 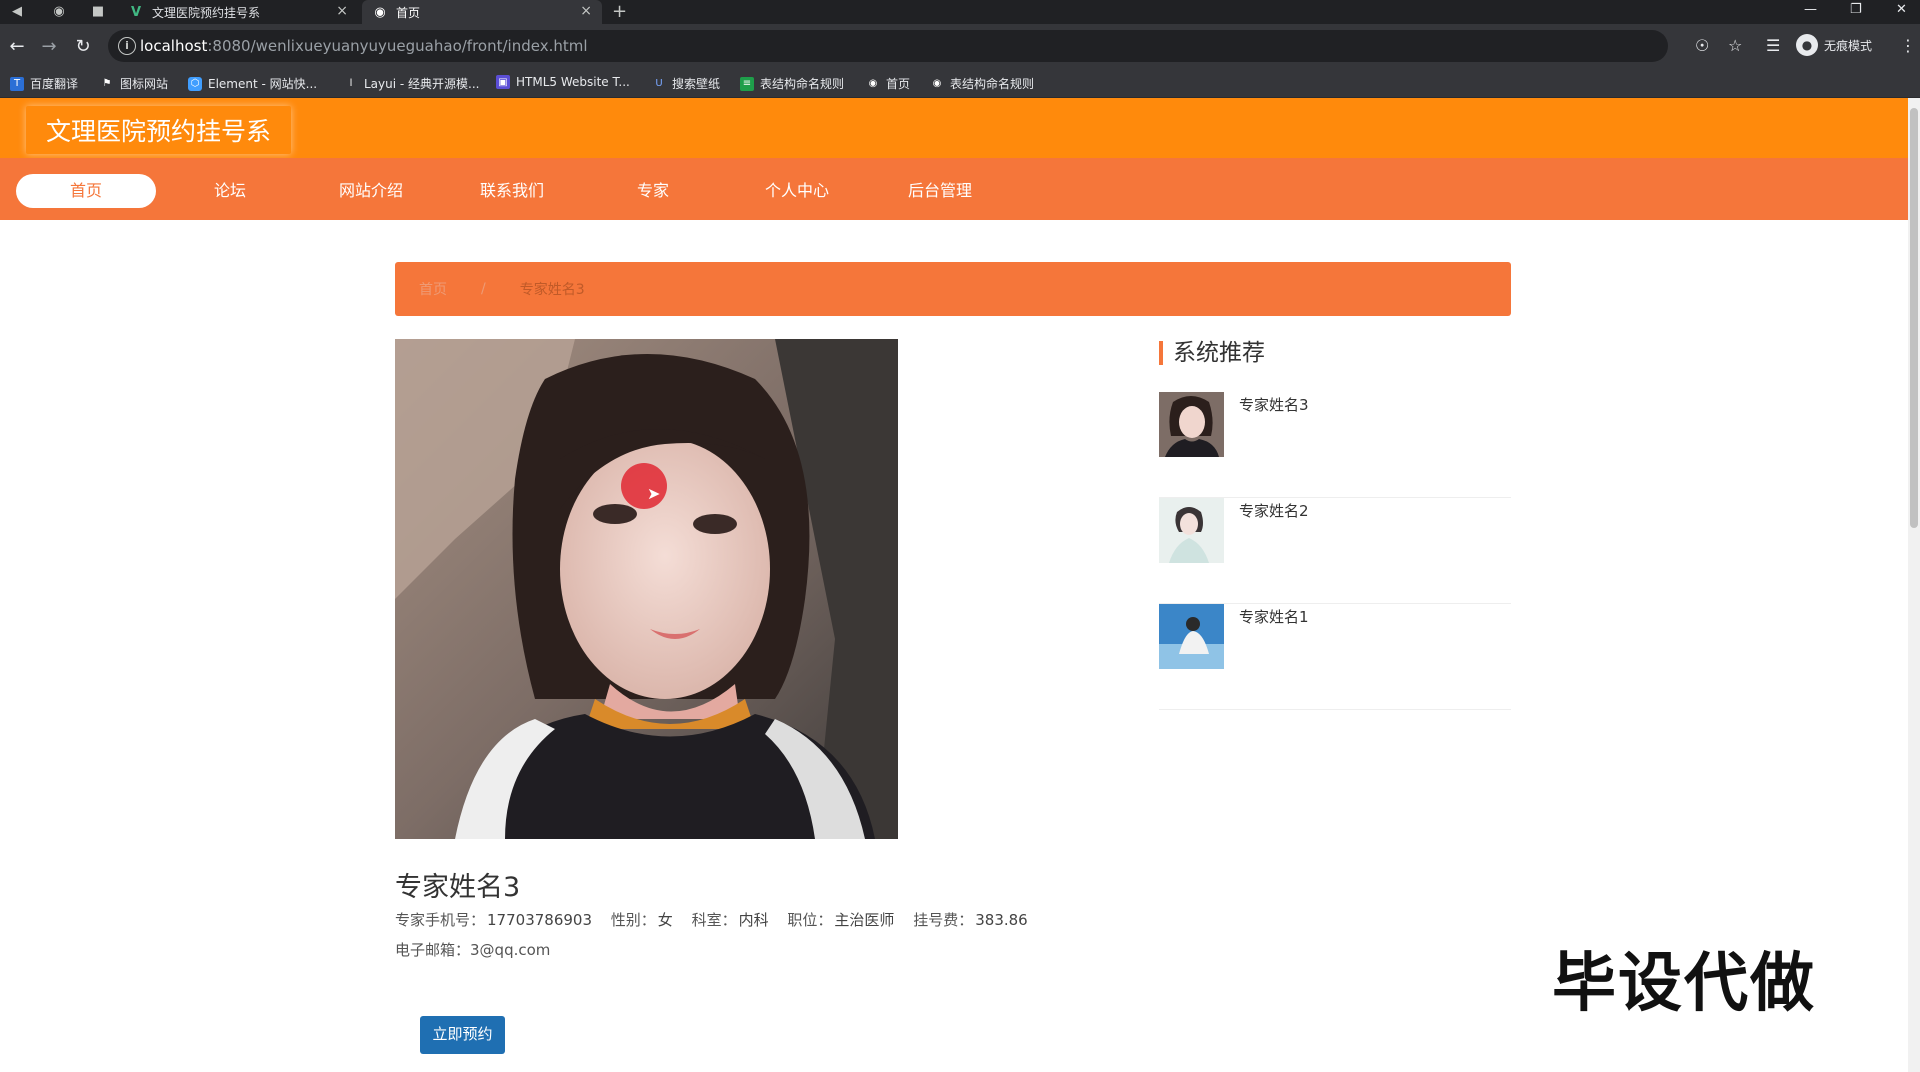 What do you see at coordinates (17, 83) in the screenshot?
I see `translate-icon: T` at bounding box center [17, 83].